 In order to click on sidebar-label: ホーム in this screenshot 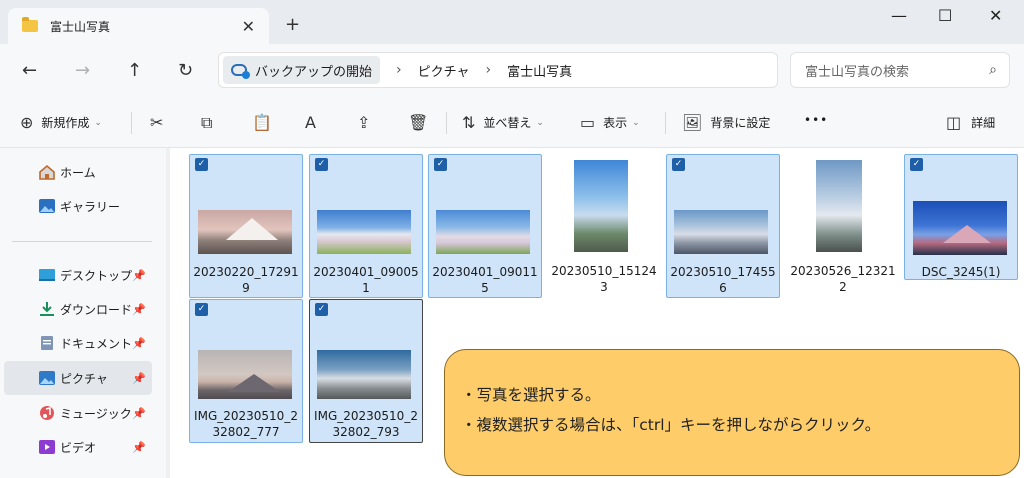, I will do `click(78, 172)`.